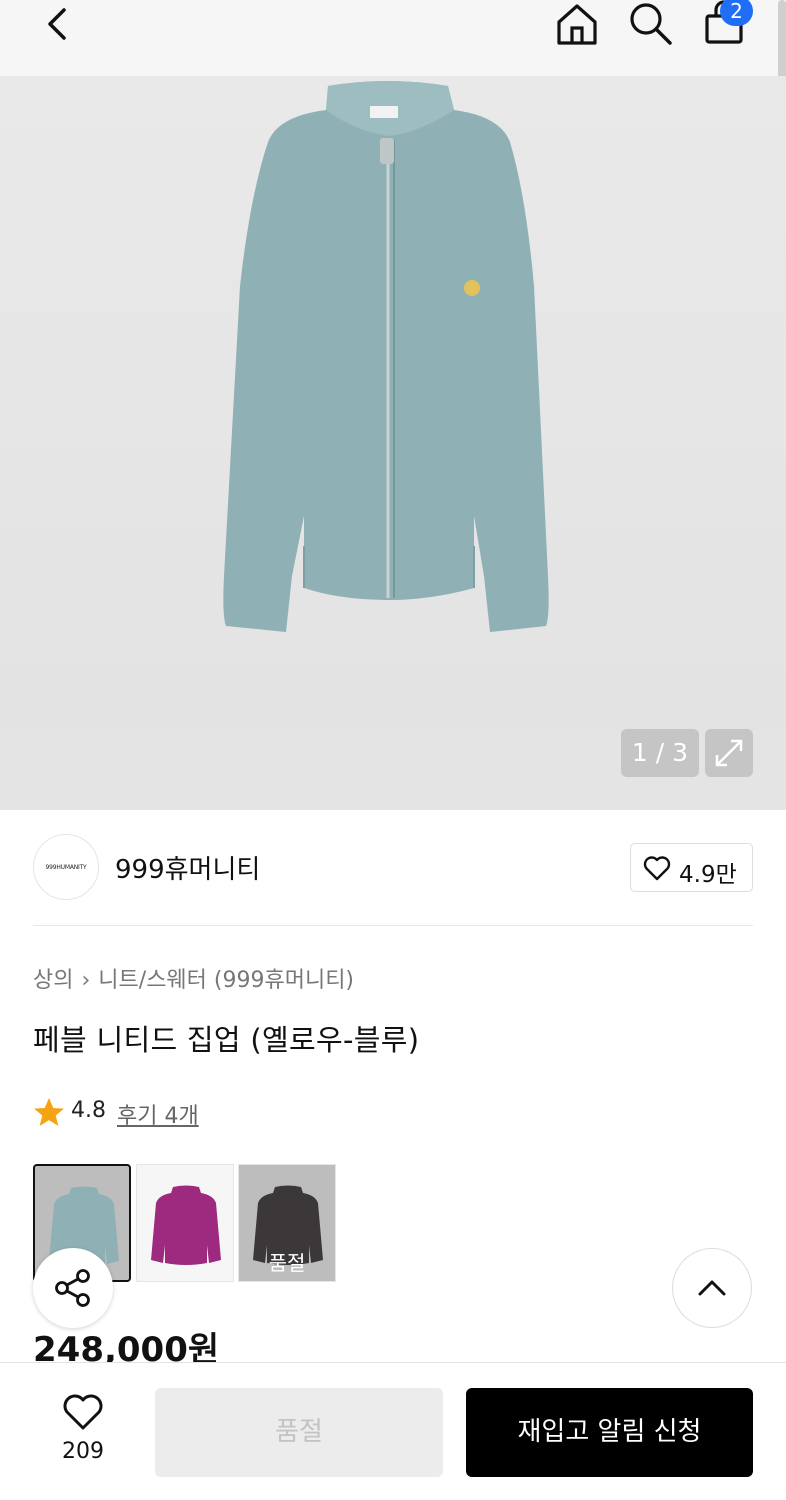 This screenshot has height=1500, width=786. What do you see at coordinates (226, 1040) in the screenshot?
I see `product-title: 페블 니티드 집업 (옐로우-블루)` at bounding box center [226, 1040].